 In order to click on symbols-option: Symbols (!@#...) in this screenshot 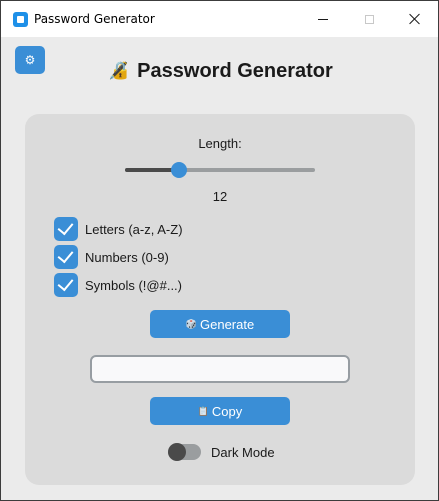, I will do `click(118, 285)`.